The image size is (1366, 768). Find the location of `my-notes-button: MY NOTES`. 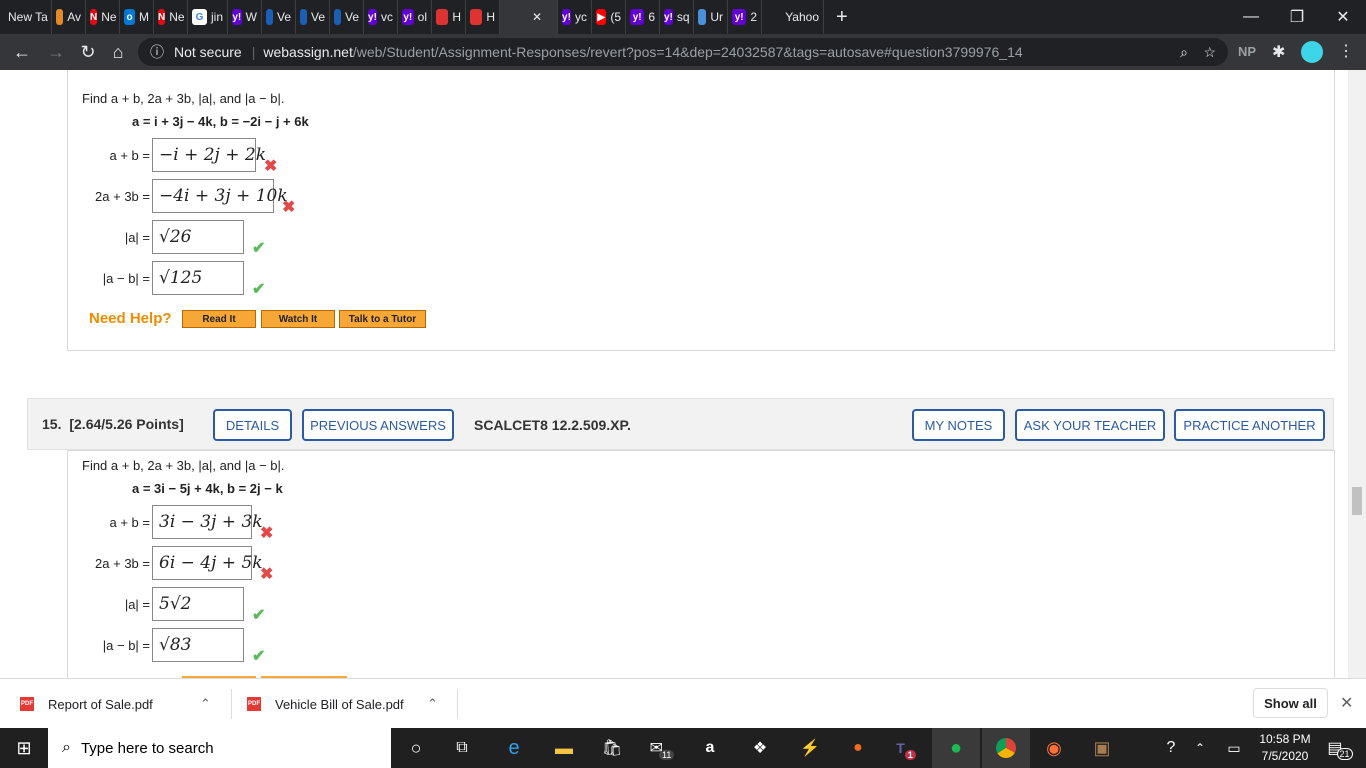

my-notes-button: MY NOTES is located at coordinates (958, 425).